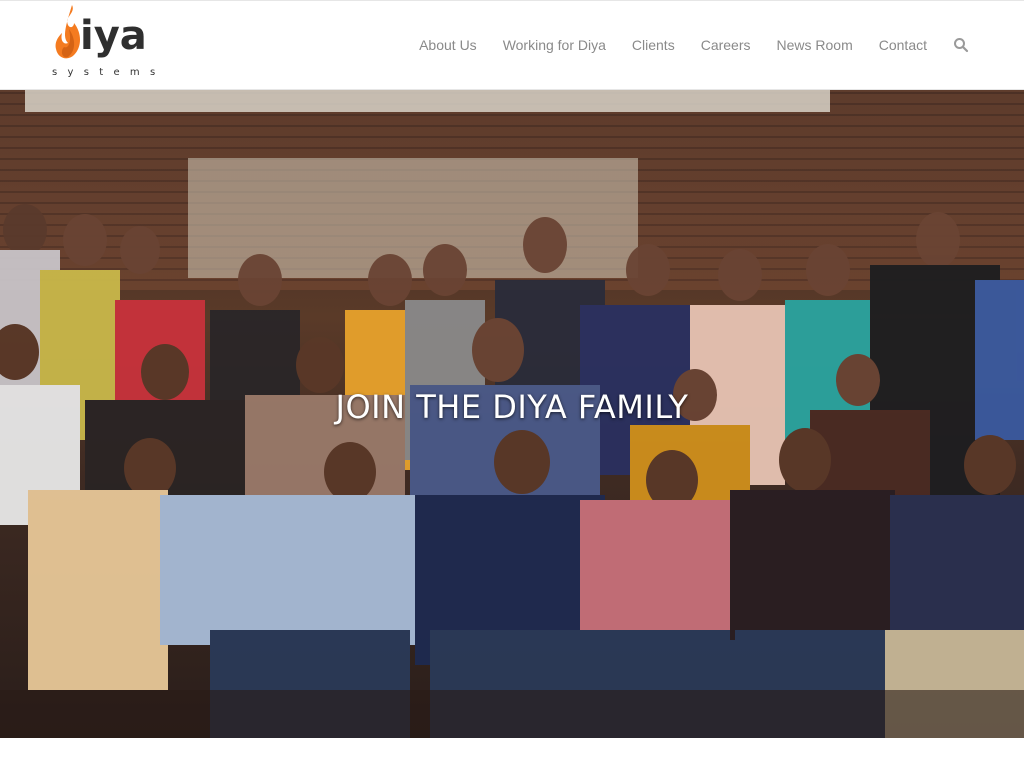 This screenshot has height=768, width=1024. I want to click on site-logo: iya systems, so click(112, 43).